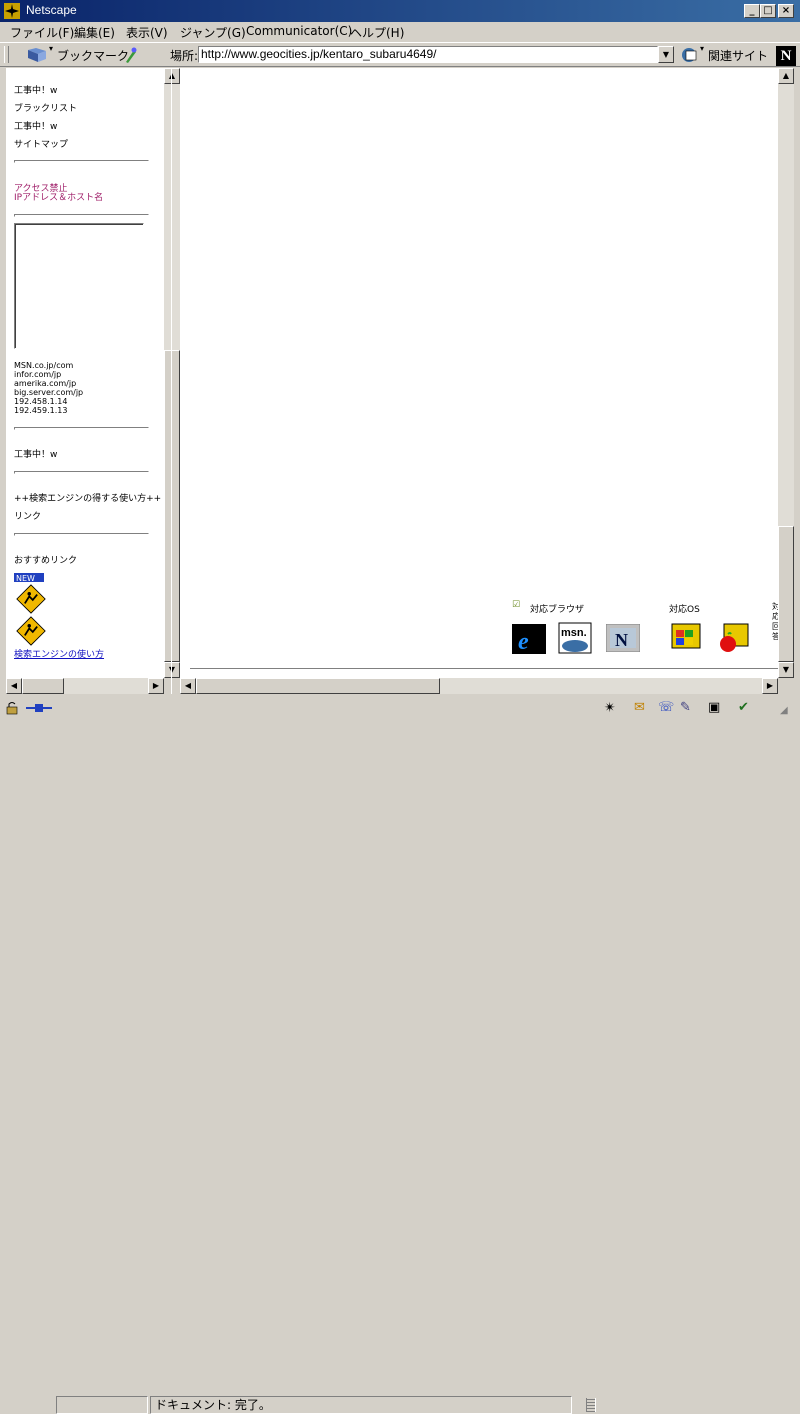 This screenshot has width=800, height=1414. I want to click on netscape-icon: N, so click(623, 638).